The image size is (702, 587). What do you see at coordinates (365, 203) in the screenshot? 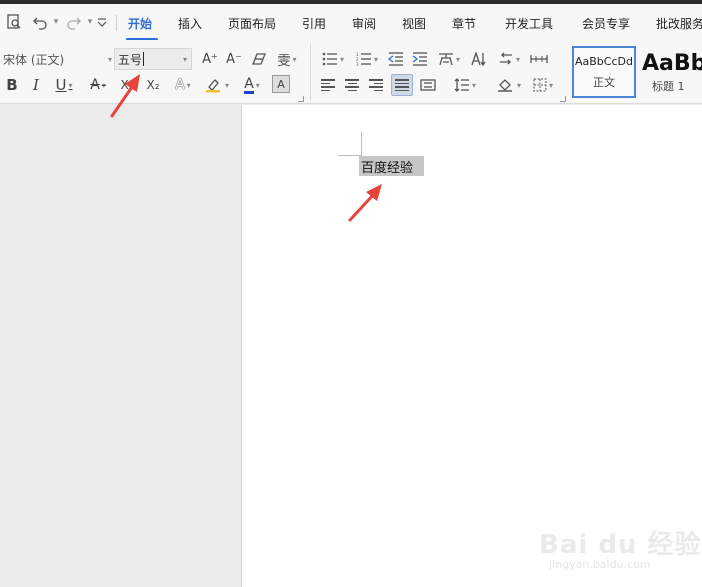
I see `annotation-arrow-text` at bounding box center [365, 203].